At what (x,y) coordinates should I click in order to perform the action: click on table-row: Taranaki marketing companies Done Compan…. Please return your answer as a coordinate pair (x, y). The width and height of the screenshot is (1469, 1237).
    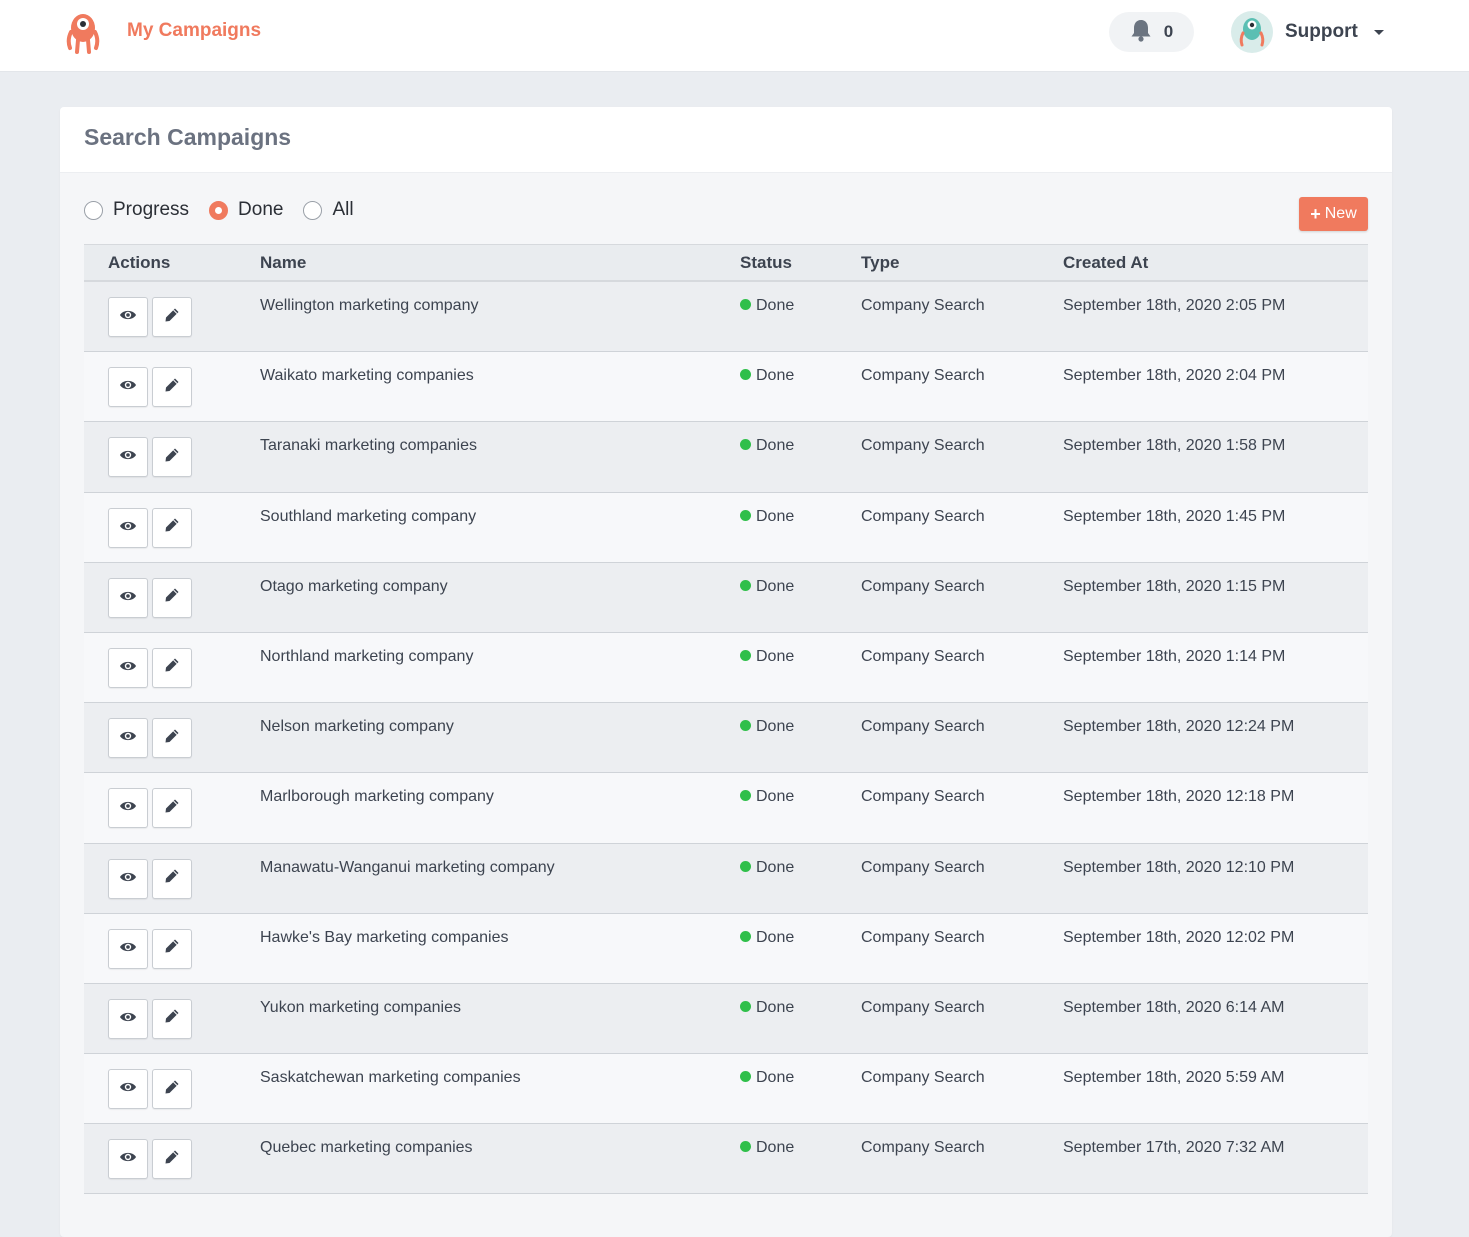
    Looking at the image, I should click on (726, 457).